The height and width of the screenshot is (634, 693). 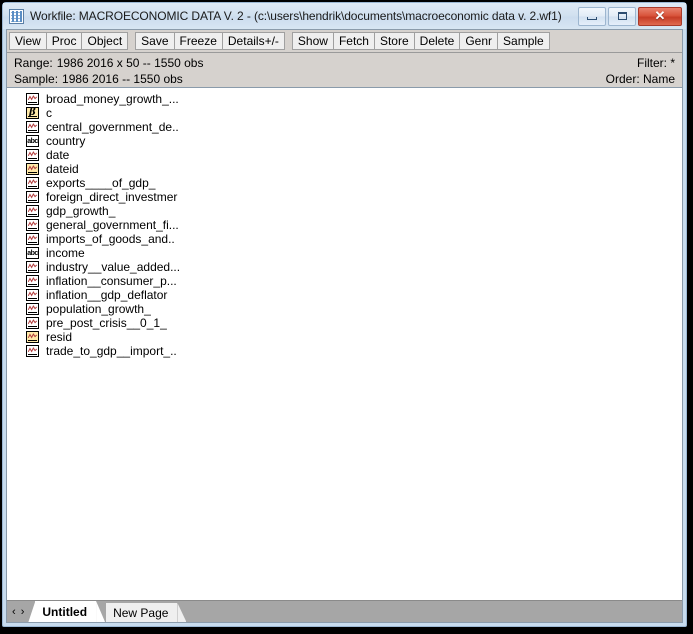 I want to click on page-tab-new-page: New Page, so click(x=142, y=612).